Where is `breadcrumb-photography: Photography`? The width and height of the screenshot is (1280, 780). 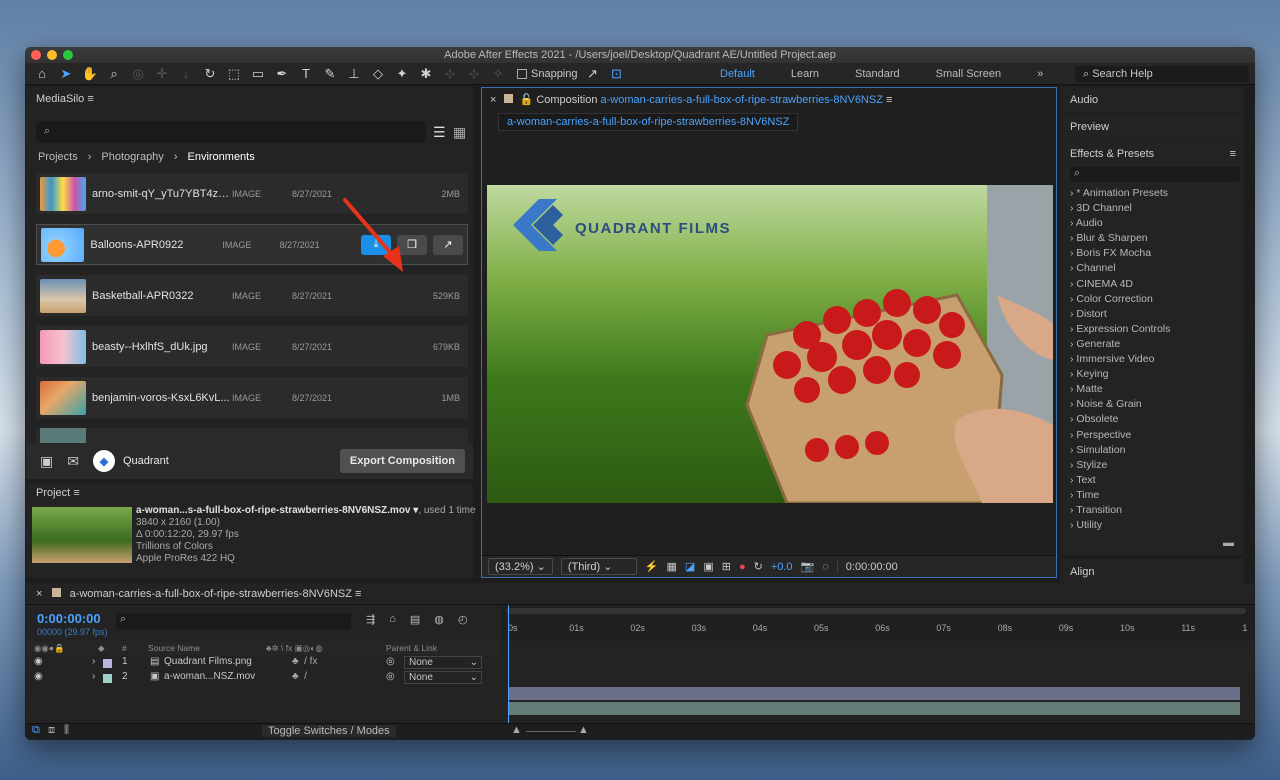 breadcrumb-photography: Photography is located at coordinates (132, 157).